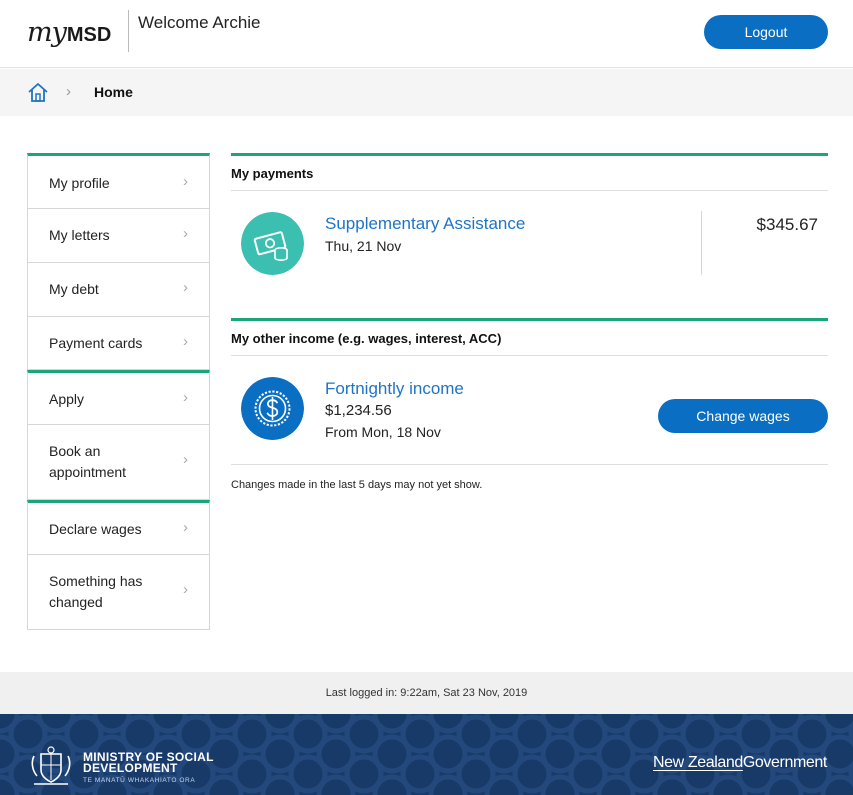 The image size is (853, 795). Describe the element at coordinates (47, 32) in the screenshot. I see `logo-my-text: my` at that location.